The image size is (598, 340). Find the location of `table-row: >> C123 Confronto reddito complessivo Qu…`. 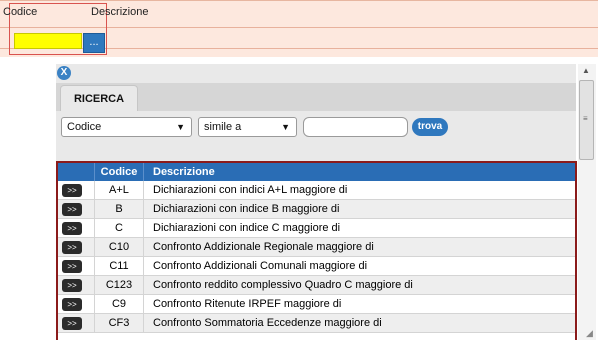

table-row: >> C123 Confronto reddito complessivo Qu… is located at coordinates (316, 285).